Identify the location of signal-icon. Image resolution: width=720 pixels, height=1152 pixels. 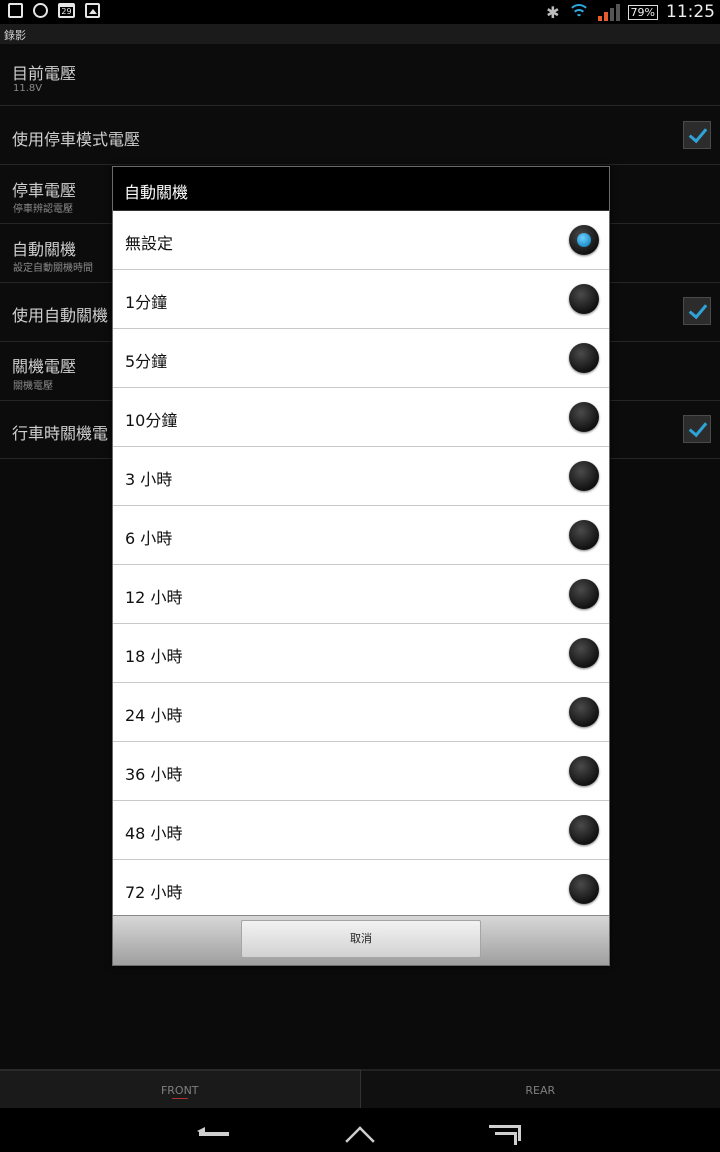
(608, 12).